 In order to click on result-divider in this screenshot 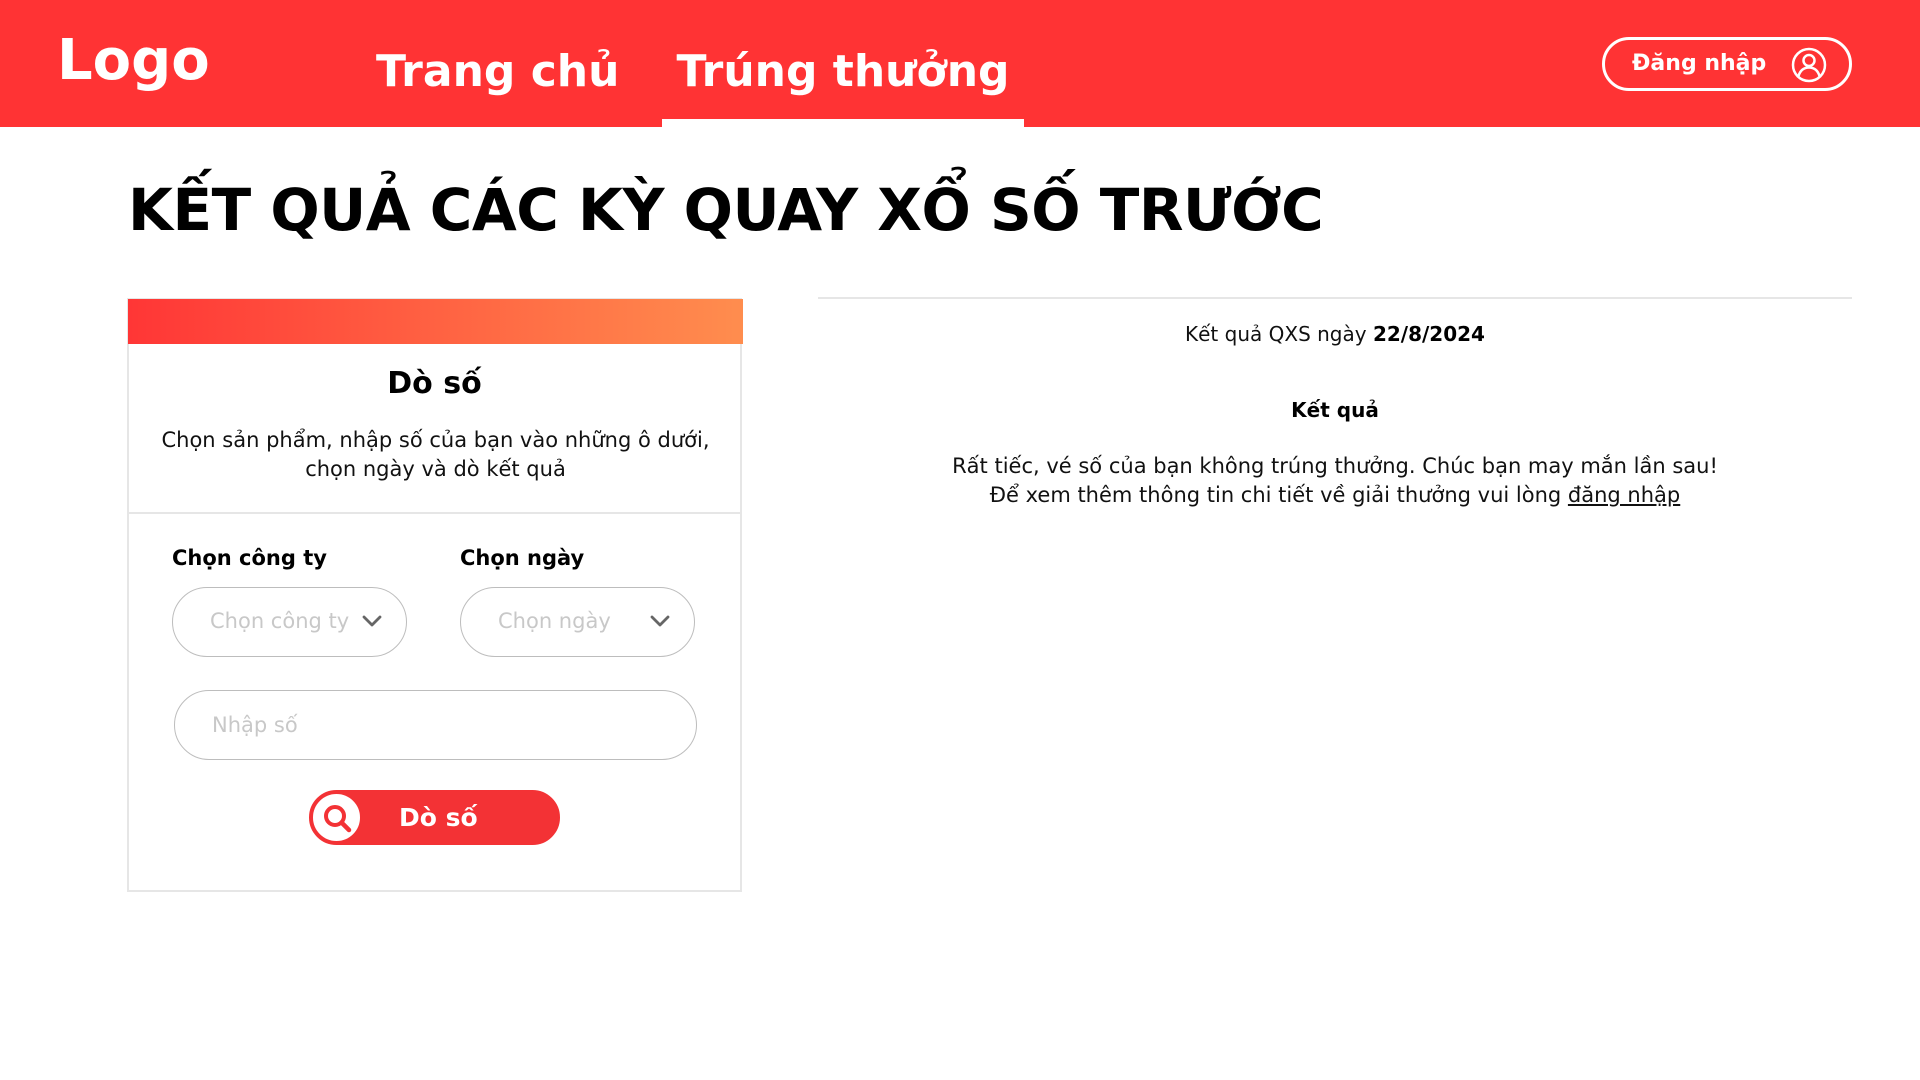, I will do `click(1335, 298)`.